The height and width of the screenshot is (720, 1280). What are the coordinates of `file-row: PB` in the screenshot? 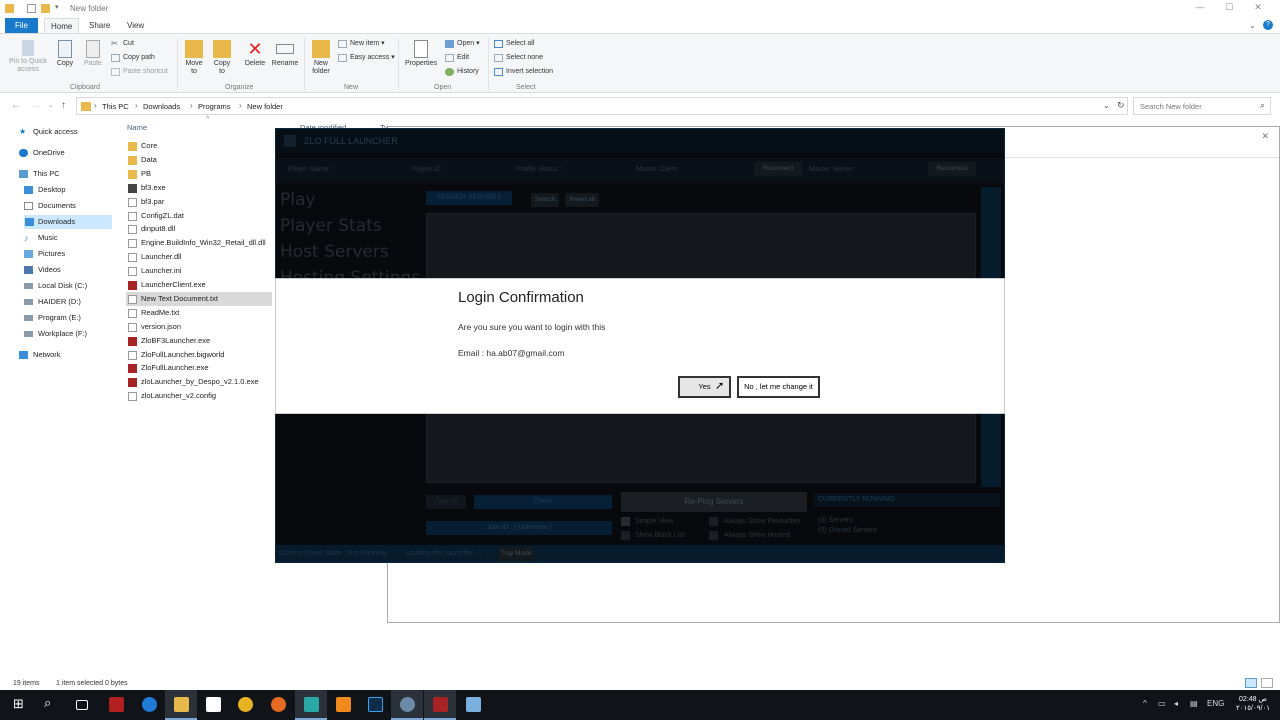 It's located at (199, 174).